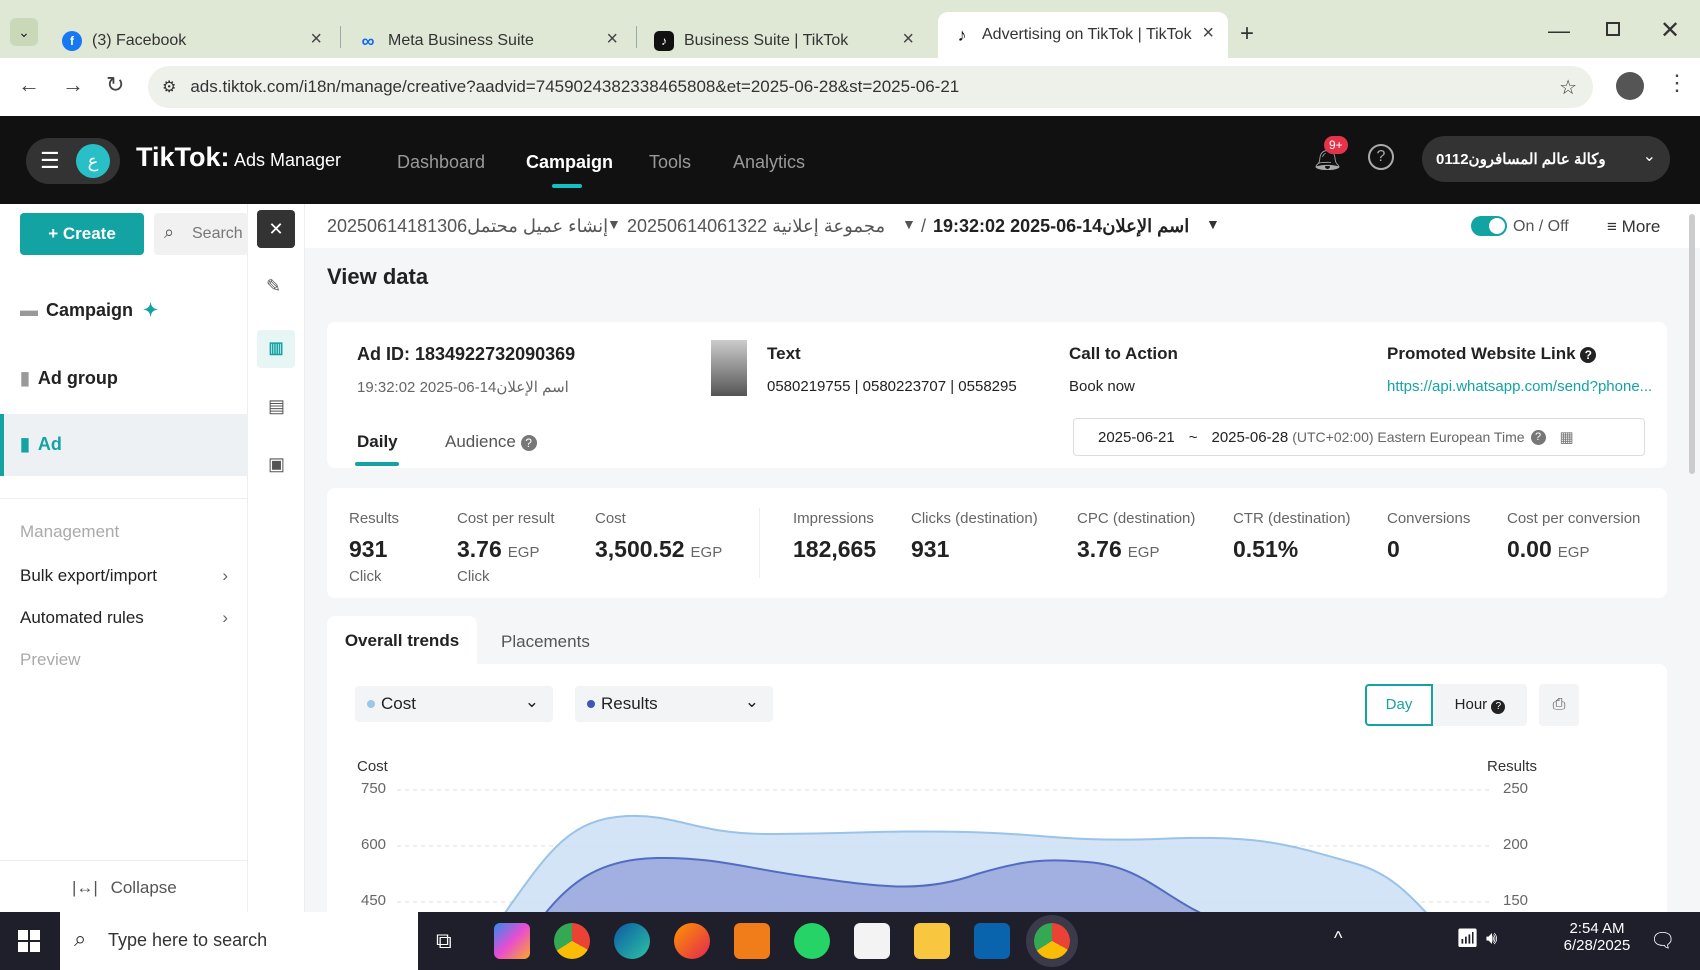 Image resolution: width=1700 pixels, height=970 pixels. I want to click on sidebar-item-ad: ▮ Ad, so click(41, 444).